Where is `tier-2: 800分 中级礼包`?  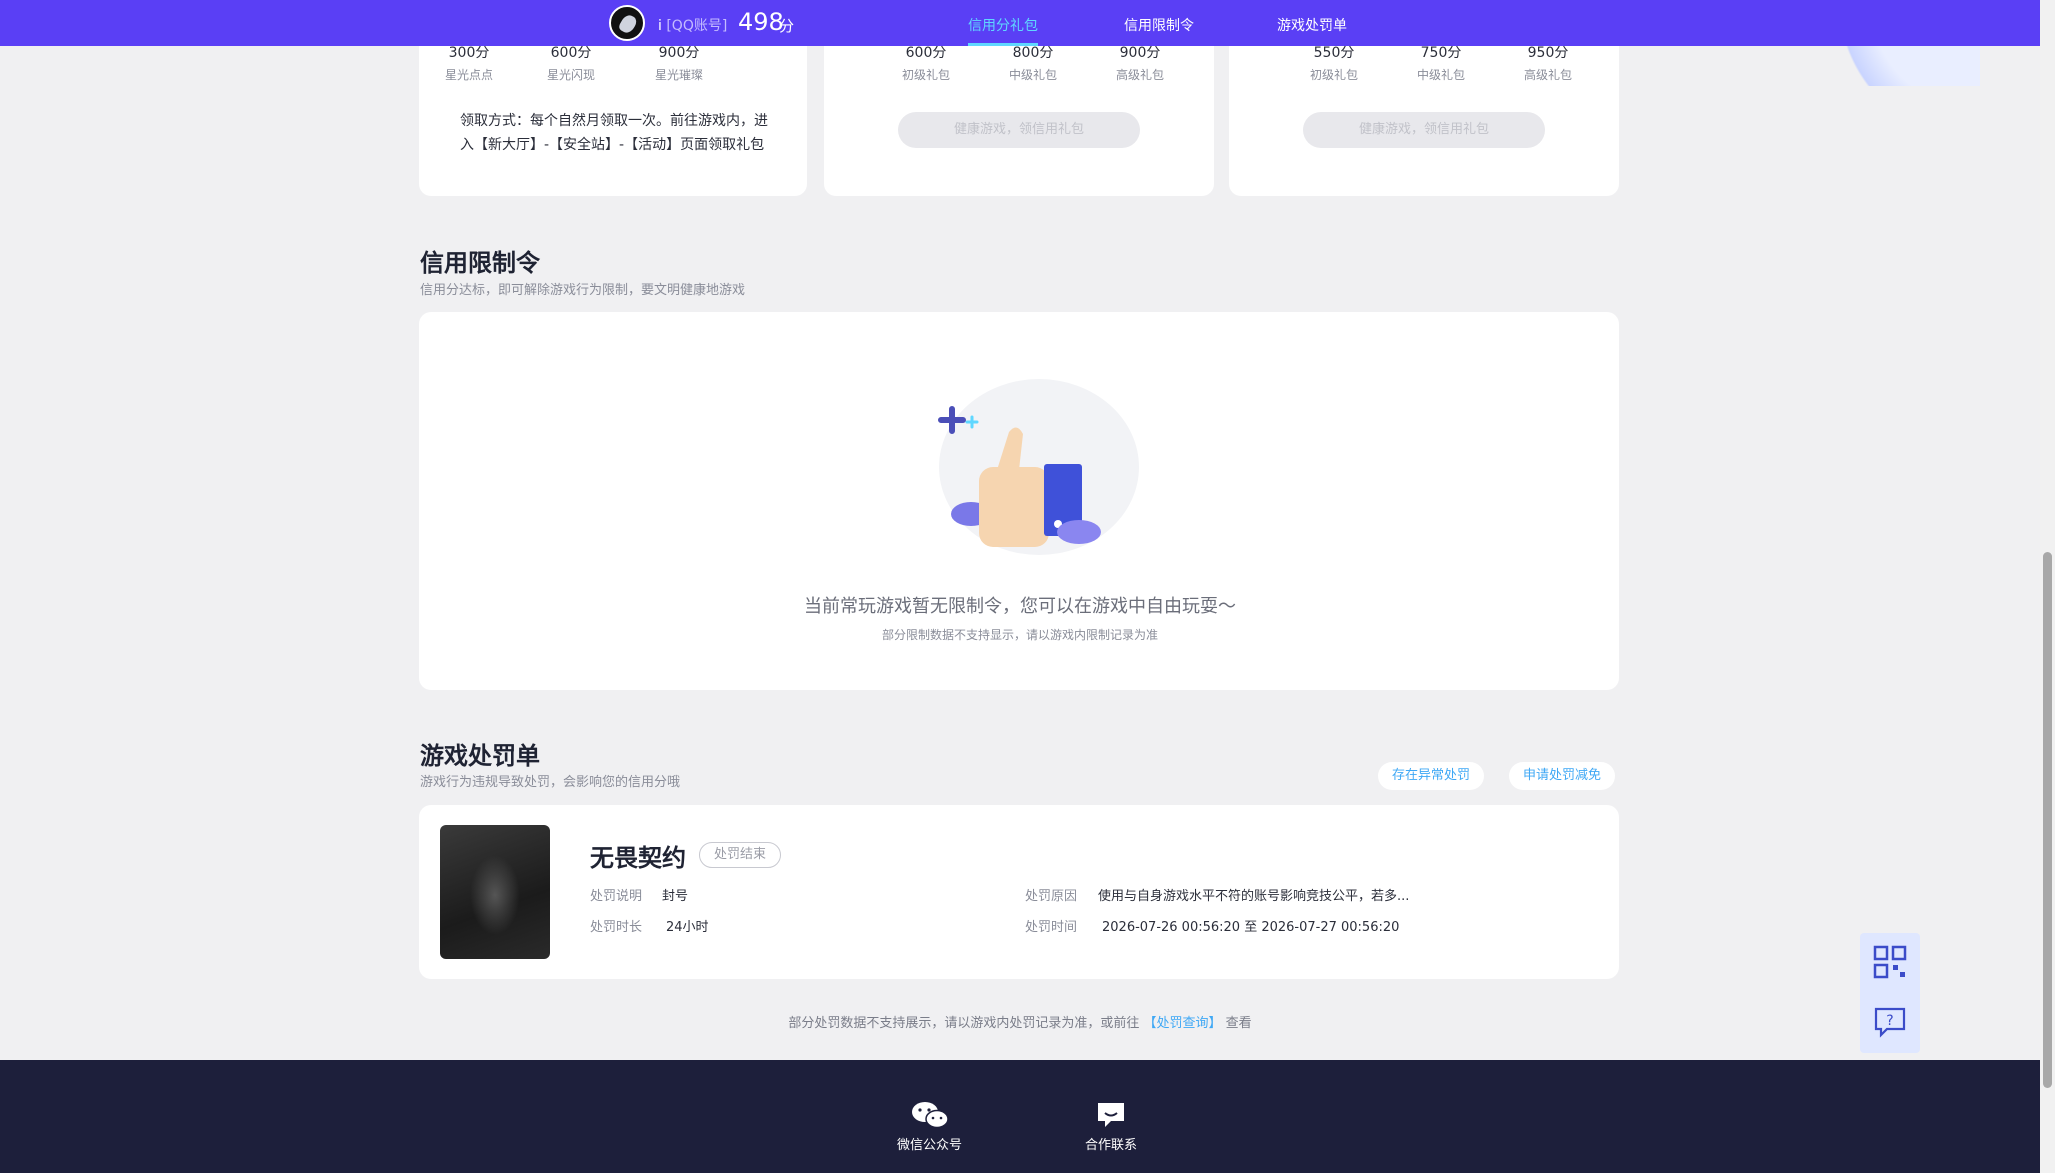
tier-2: 800分 中级礼包 is located at coordinates (1033, 62).